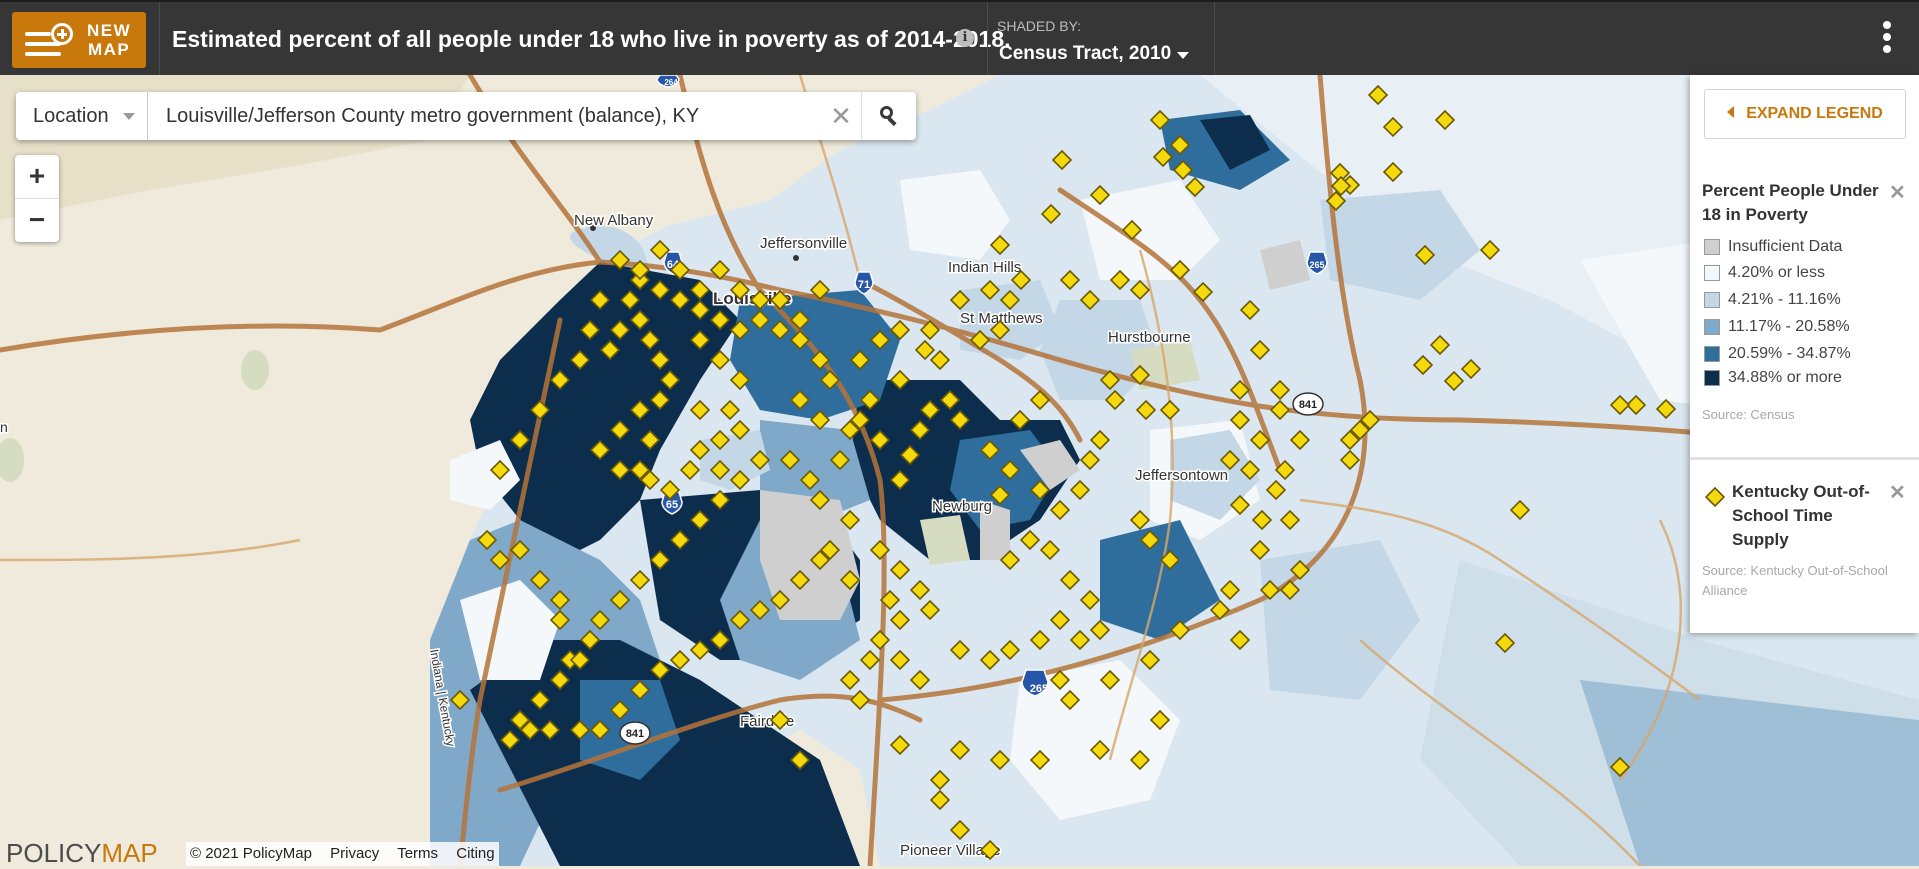 This screenshot has height=869, width=1919. What do you see at coordinates (475, 853) in the screenshot?
I see `citing-link: Citing` at bounding box center [475, 853].